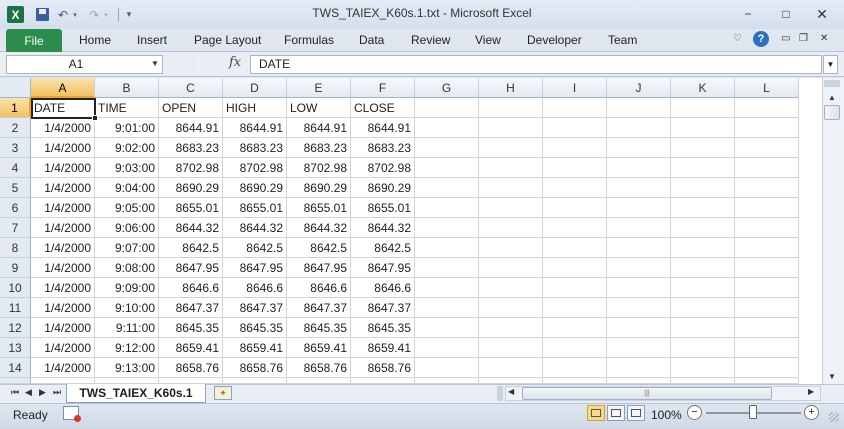 This screenshot has width=844, height=429. Describe the element at coordinates (34, 40) in the screenshot. I see `tab-file: File` at that location.